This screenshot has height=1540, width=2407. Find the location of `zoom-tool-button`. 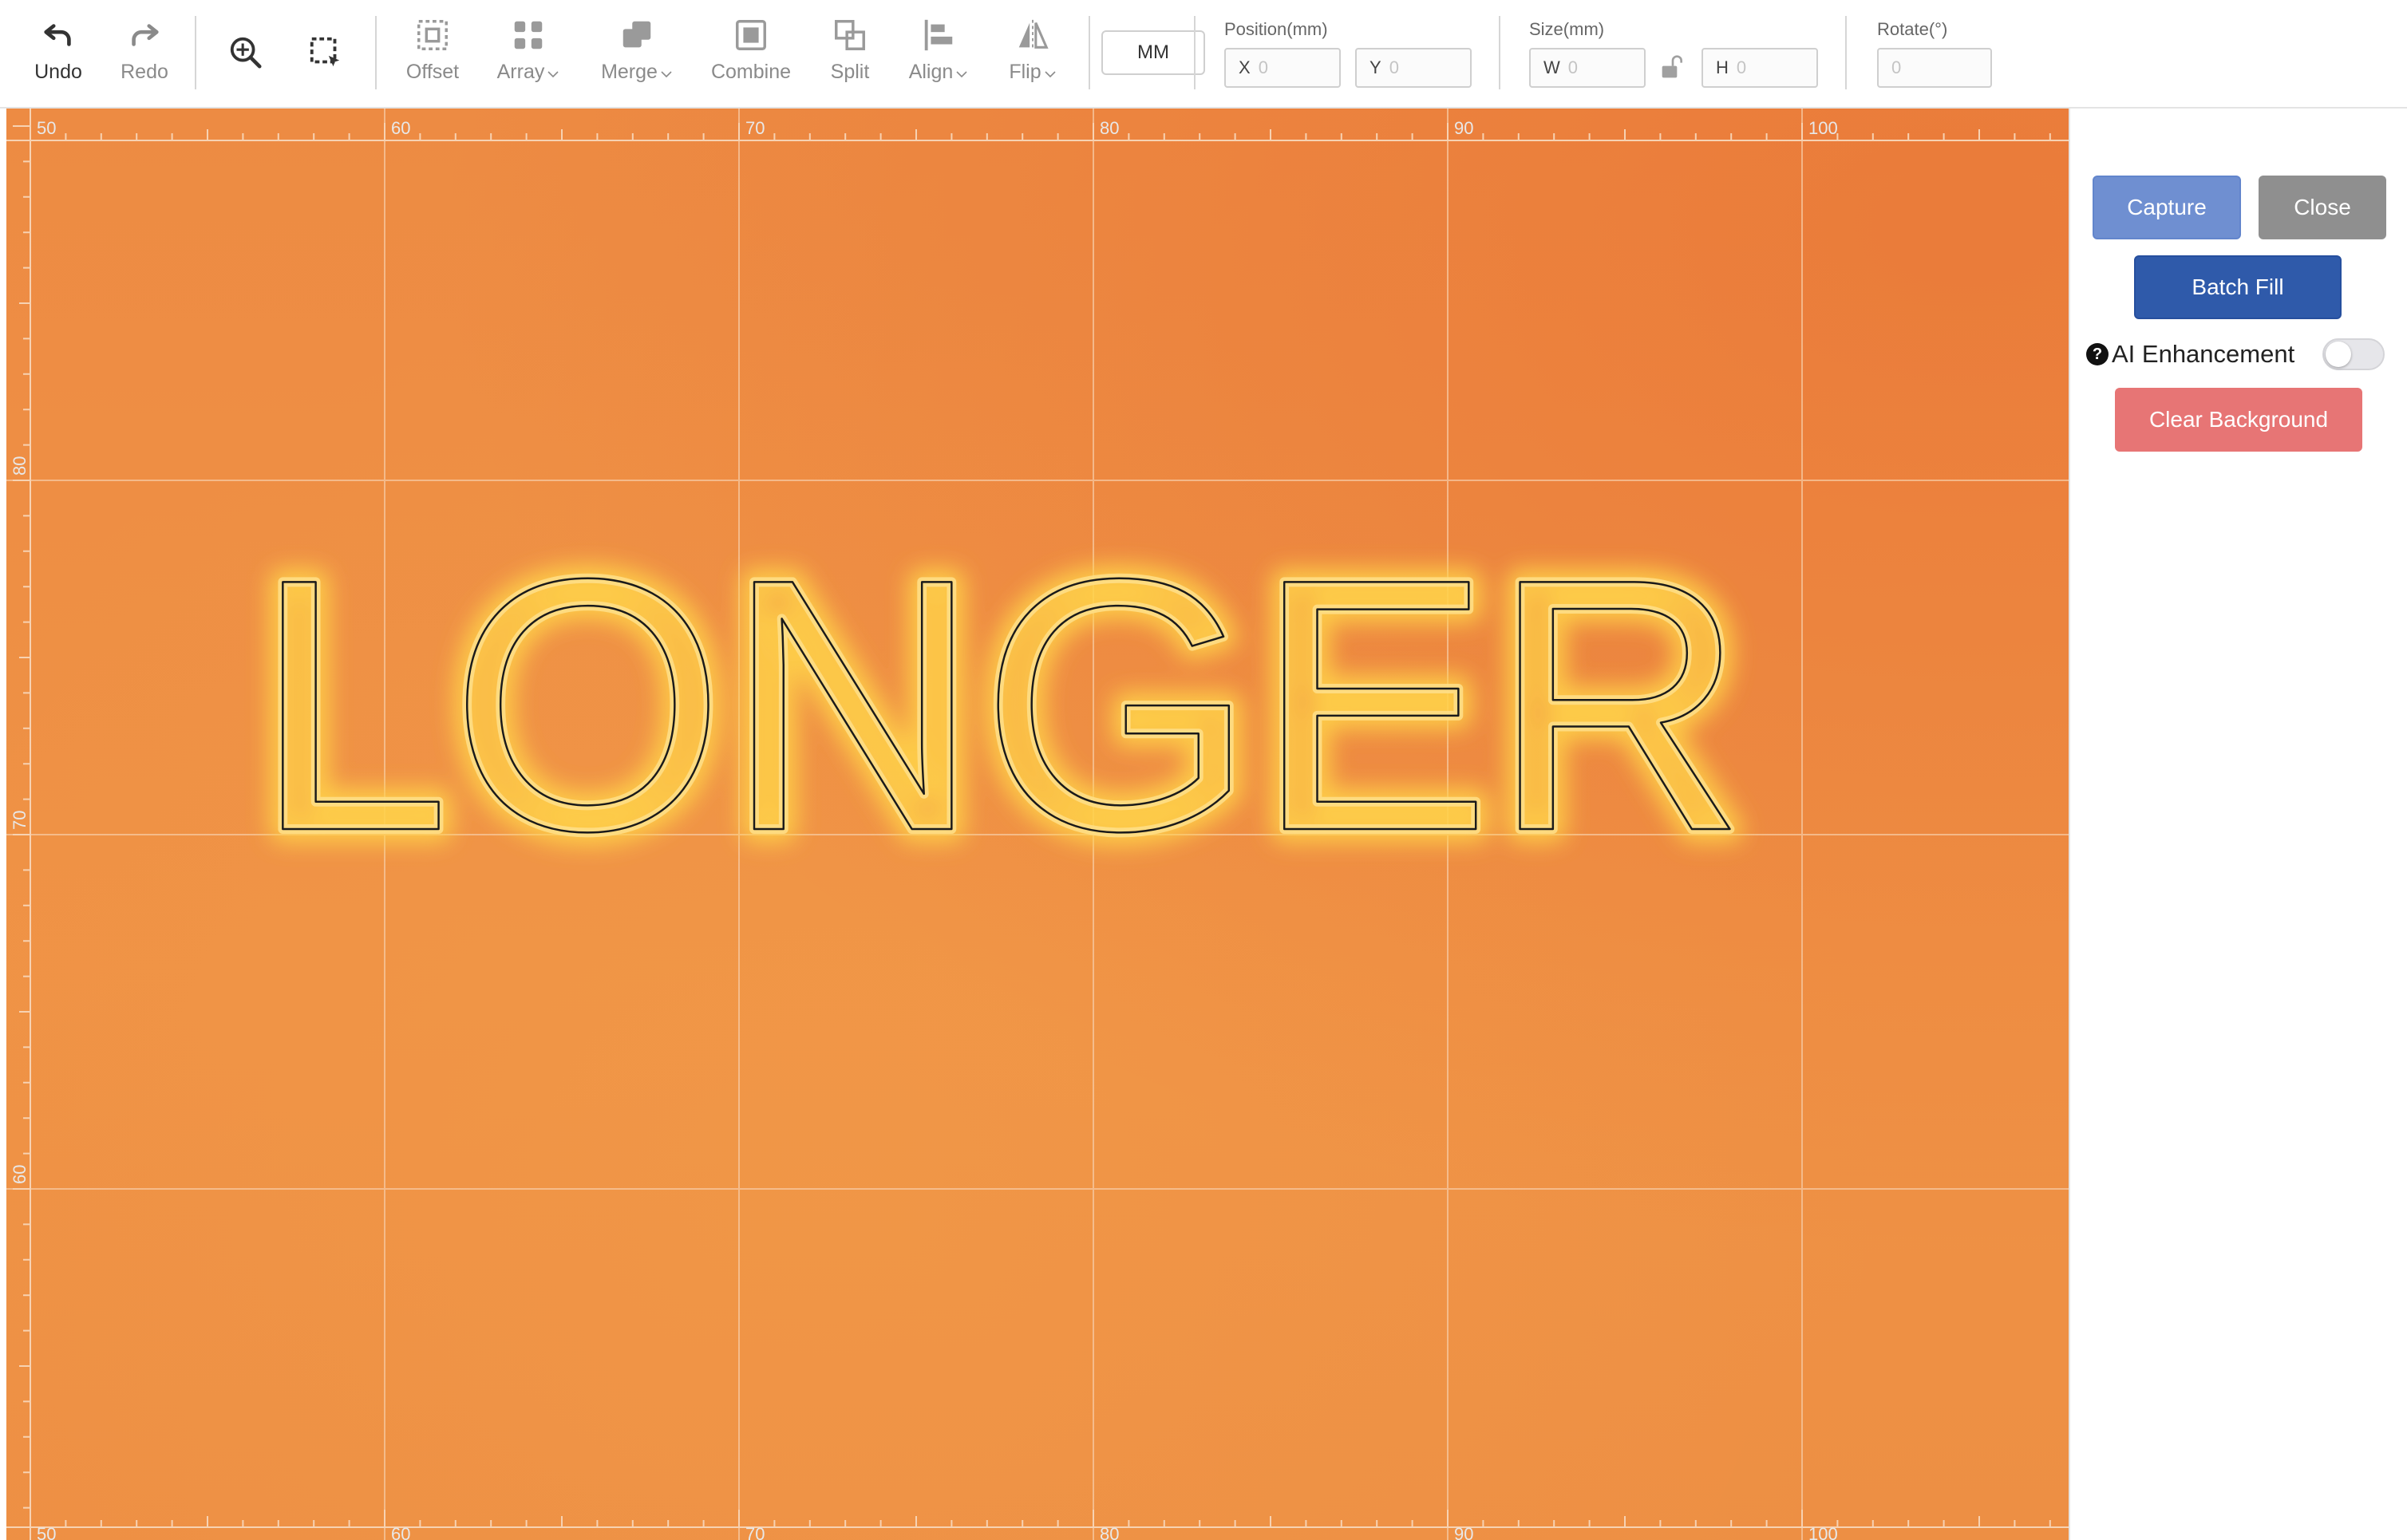

zoom-tool-button is located at coordinates (246, 54).